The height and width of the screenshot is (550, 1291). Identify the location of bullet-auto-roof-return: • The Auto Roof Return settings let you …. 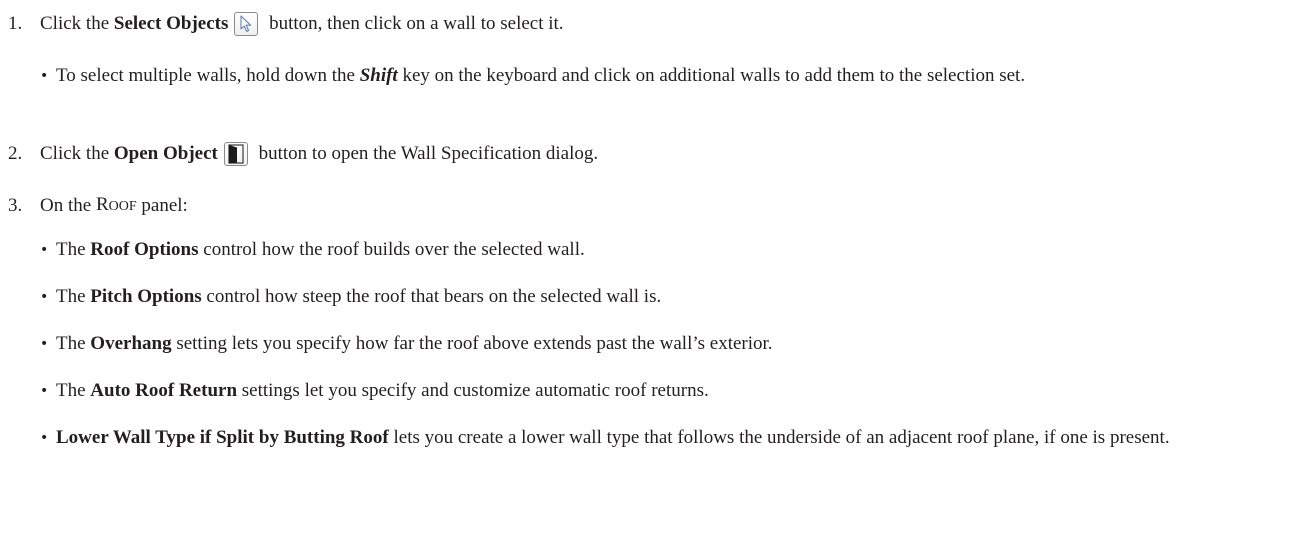
(374, 390).